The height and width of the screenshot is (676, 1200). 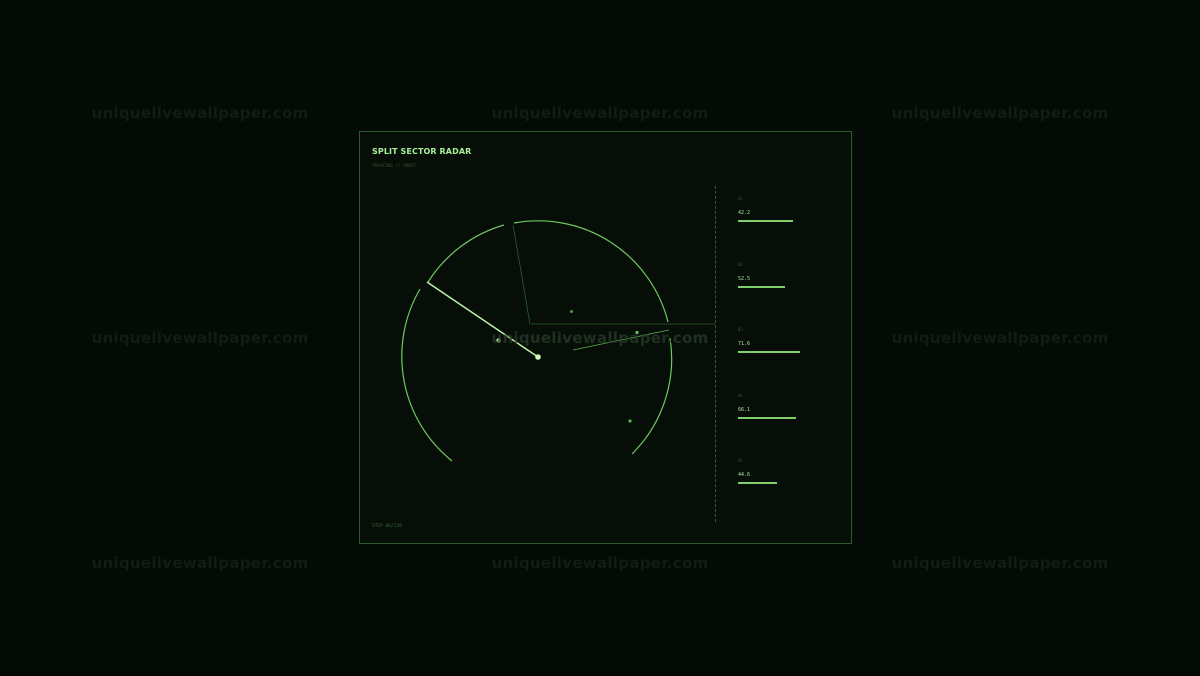 I want to click on readout-value: 66.1, so click(x=744, y=409).